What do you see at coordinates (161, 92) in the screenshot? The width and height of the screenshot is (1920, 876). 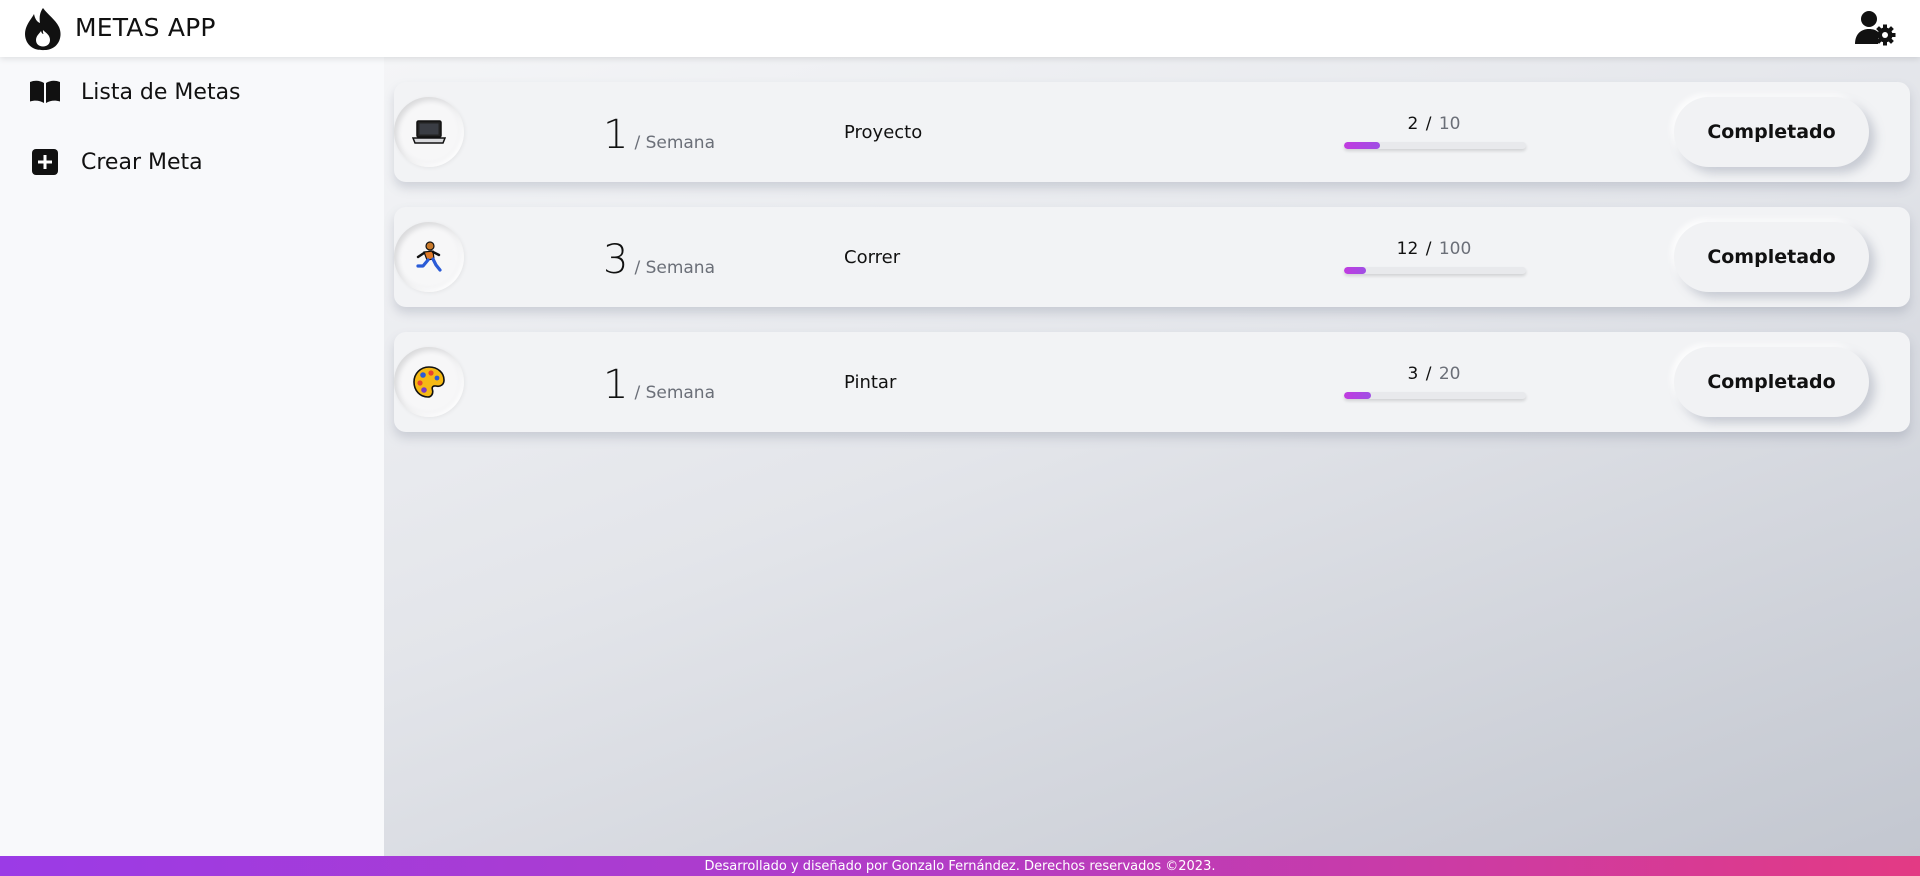 I see `sidebar-item-label: Lista de Metas` at bounding box center [161, 92].